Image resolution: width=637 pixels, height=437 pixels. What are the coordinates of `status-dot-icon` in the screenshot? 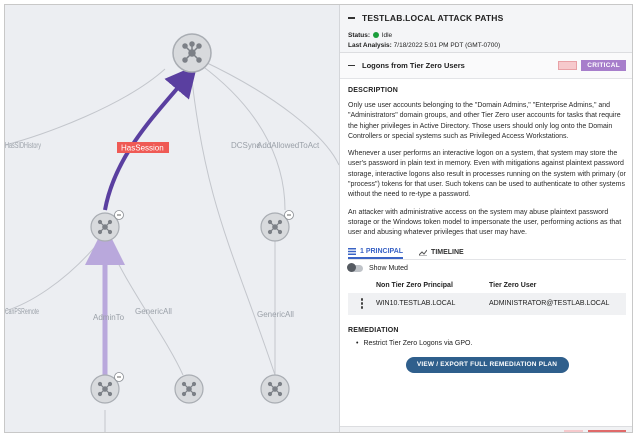 It's located at (375, 35).